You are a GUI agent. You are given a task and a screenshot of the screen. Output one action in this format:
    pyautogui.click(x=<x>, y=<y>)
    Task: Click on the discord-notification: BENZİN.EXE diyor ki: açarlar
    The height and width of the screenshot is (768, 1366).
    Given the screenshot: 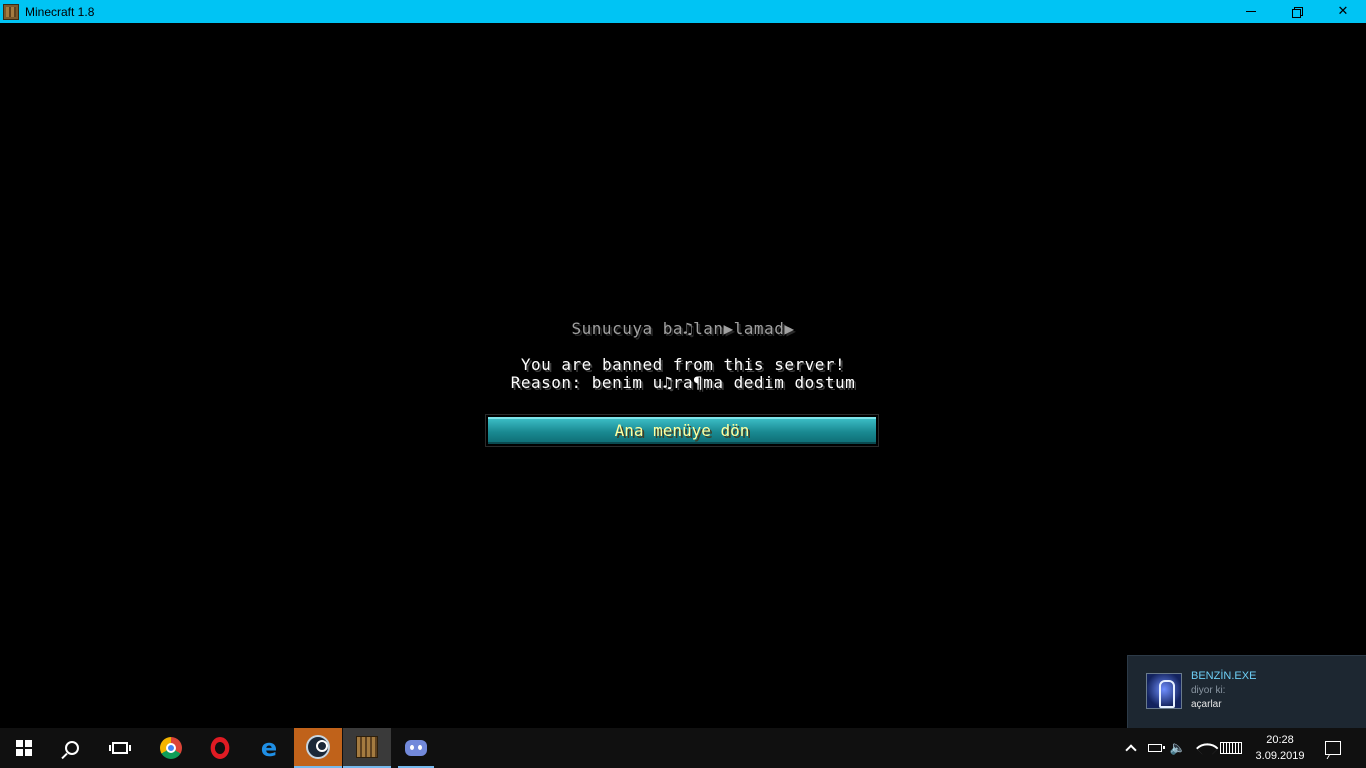 What is the action you would take?
    pyautogui.click(x=1246, y=691)
    